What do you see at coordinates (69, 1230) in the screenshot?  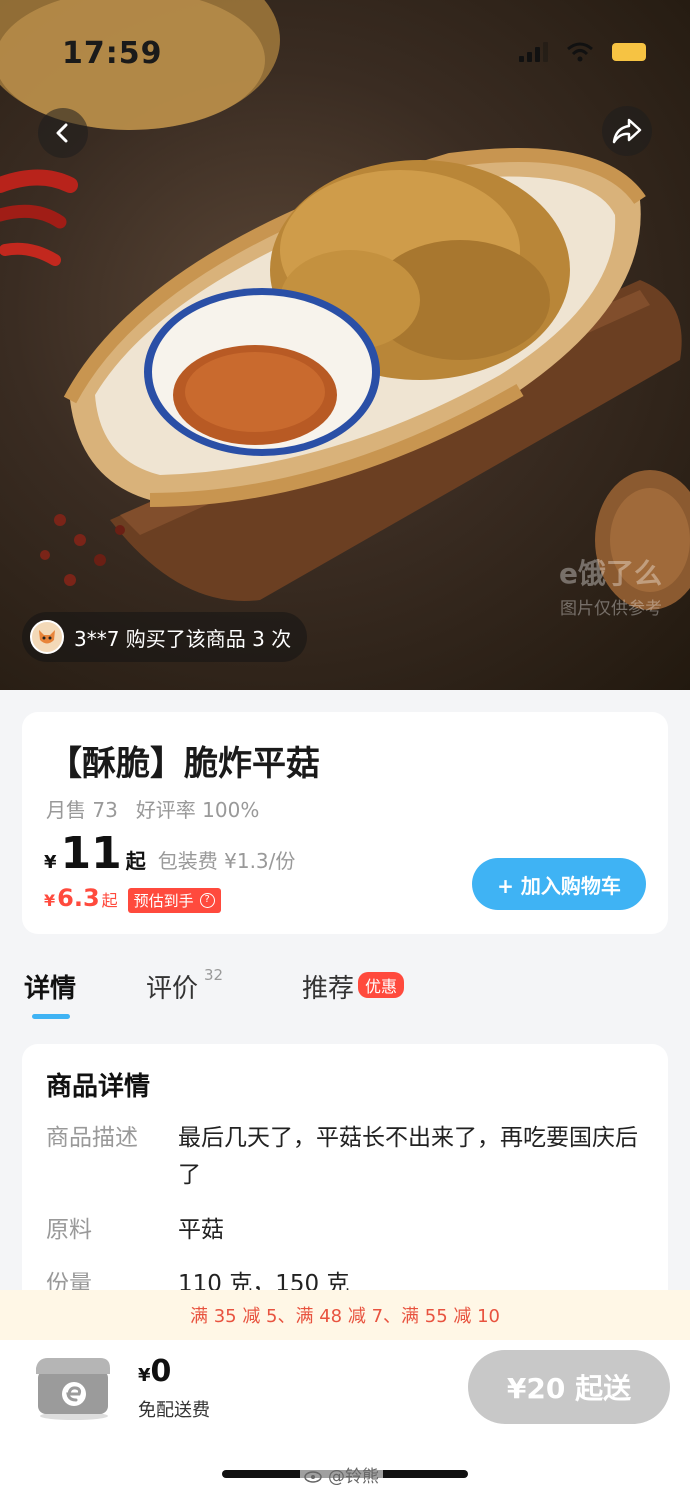 I see `detail-key: 原料` at bounding box center [69, 1230].